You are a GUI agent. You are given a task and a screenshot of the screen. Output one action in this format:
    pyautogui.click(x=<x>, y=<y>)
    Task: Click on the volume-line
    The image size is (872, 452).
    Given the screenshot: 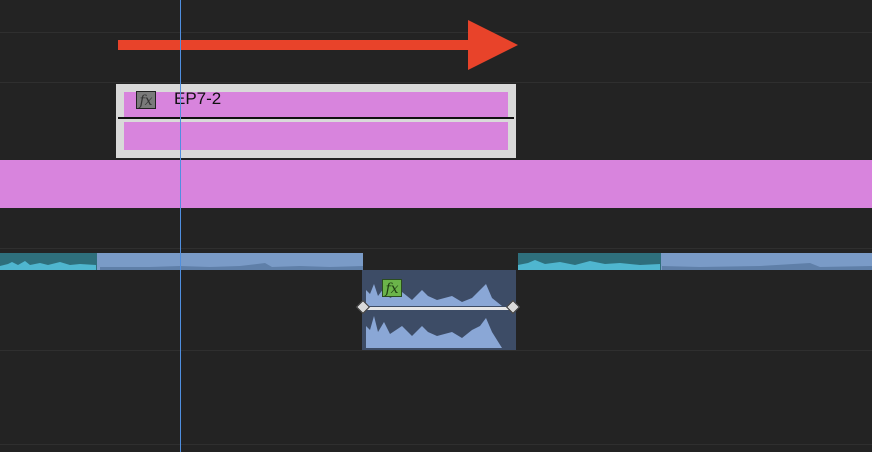 What is the action you would take?
    pyautogui.click(x=439, y=308)
    